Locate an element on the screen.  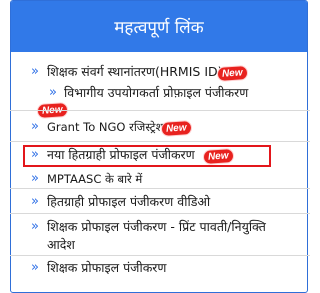
link-label: शिक्षक संवर्ग स्थानांतरण(HRMIS ID) is located at coordinates (135, 71).